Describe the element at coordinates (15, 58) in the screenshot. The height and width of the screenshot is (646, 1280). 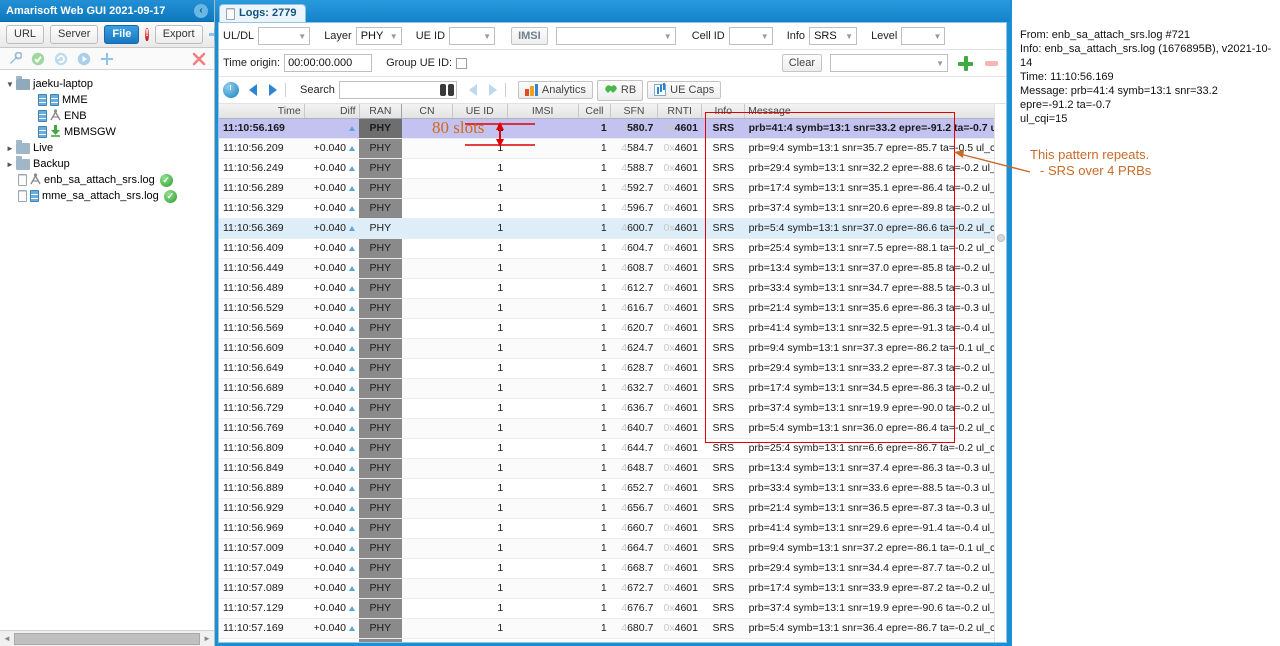
I see `wrench-icon` at that location.